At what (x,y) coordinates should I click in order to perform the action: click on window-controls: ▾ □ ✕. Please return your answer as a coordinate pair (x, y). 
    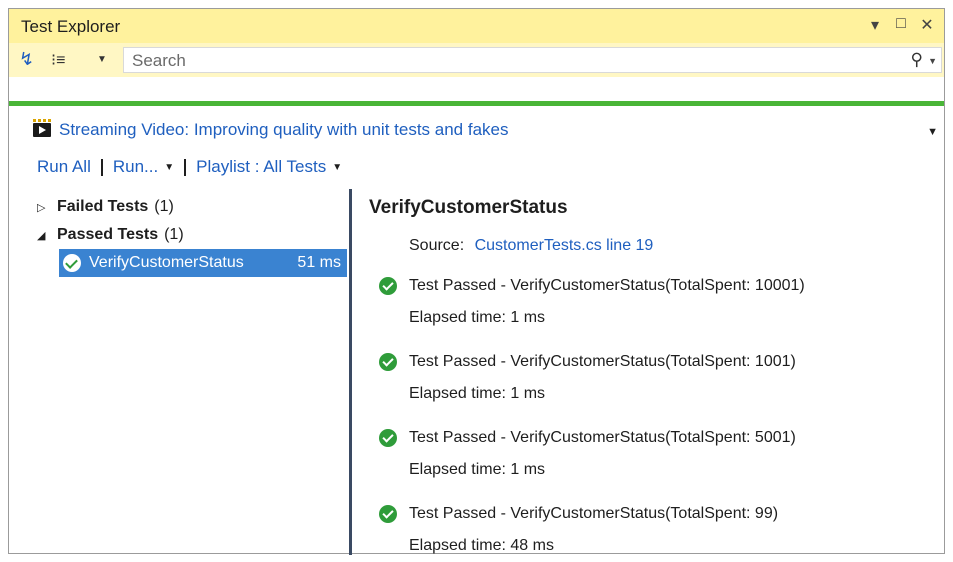
    Looking at the image, I should click on (901, 25).